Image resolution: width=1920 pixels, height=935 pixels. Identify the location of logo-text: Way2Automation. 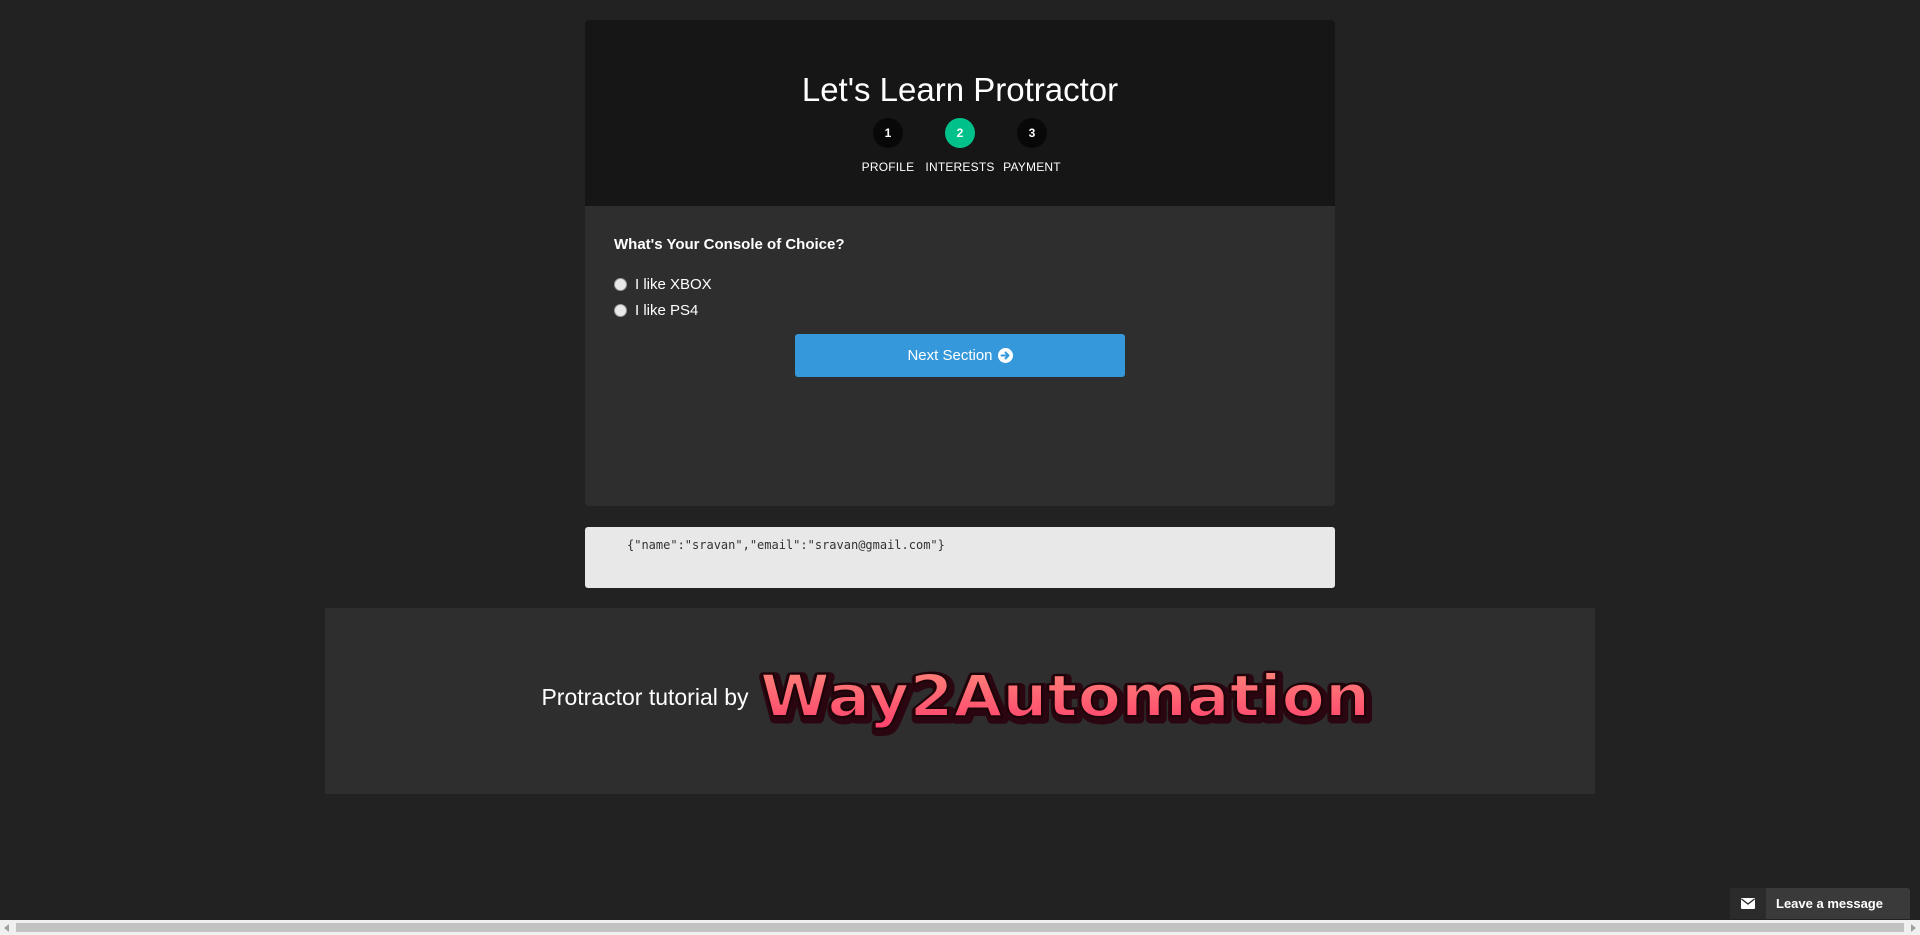
(1065, 696).